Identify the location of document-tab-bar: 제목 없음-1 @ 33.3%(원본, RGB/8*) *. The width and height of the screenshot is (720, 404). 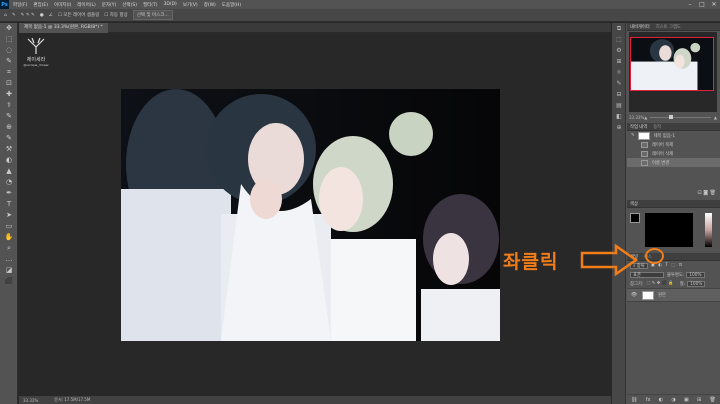
(315, 28).